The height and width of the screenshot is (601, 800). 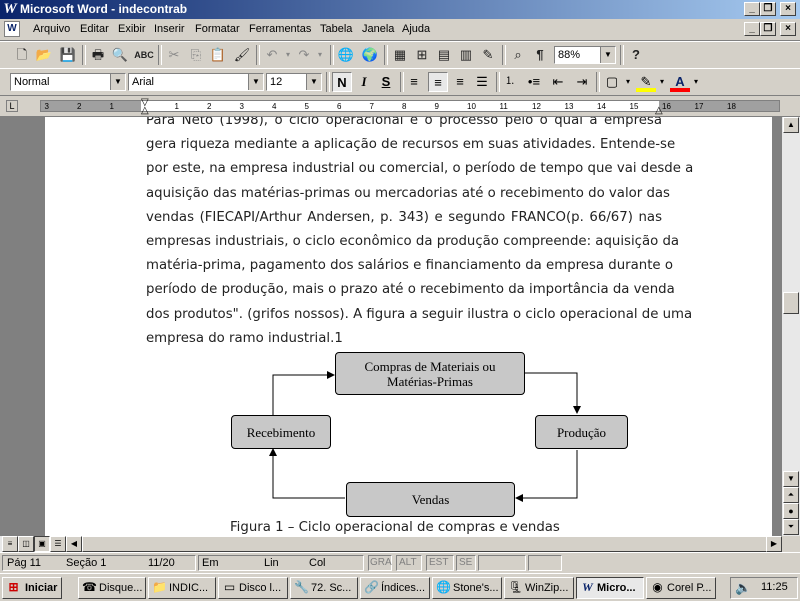 I want to click on start-button: ⊞ Iniciar, so click(x=32, y=588).